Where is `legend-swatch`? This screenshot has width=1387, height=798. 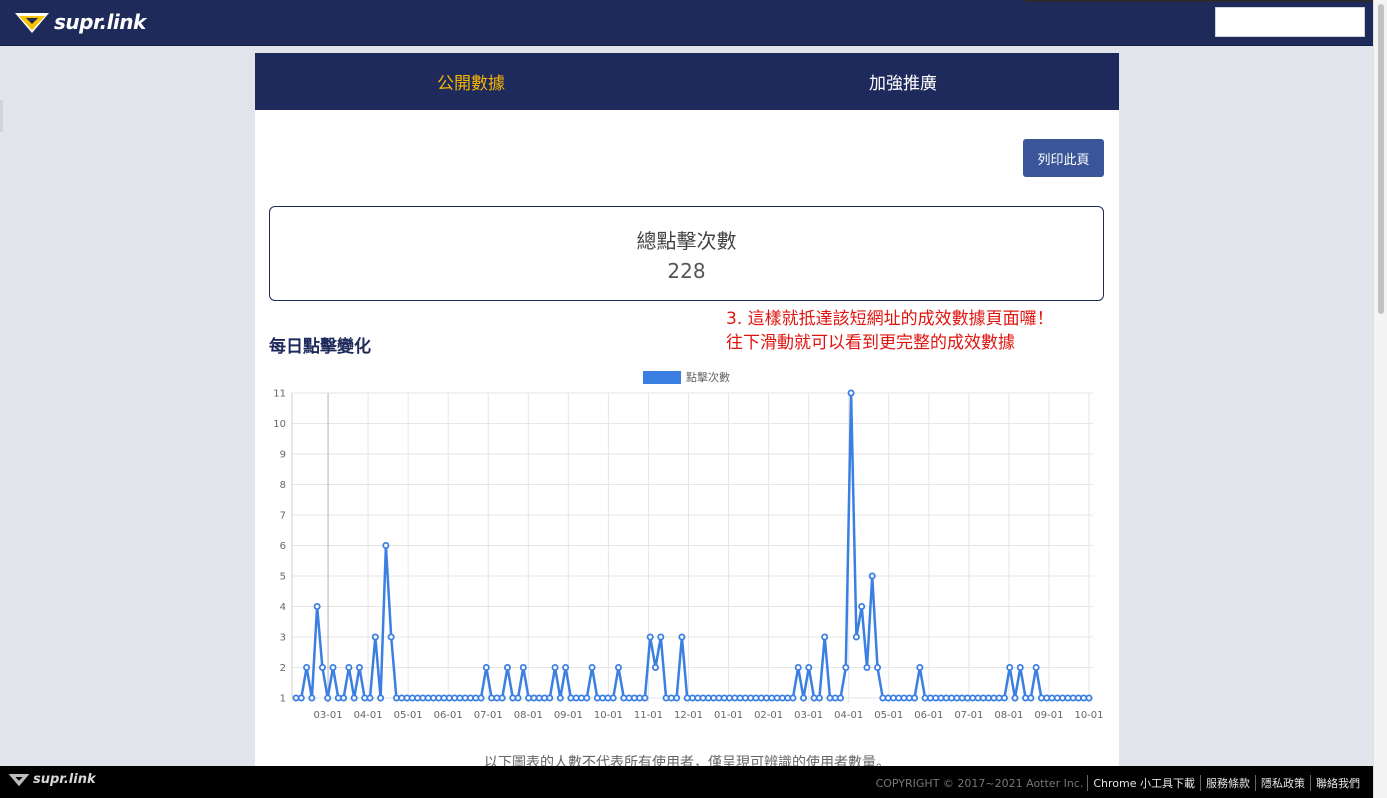
legend-swatch is located at coordinates (662, 377).